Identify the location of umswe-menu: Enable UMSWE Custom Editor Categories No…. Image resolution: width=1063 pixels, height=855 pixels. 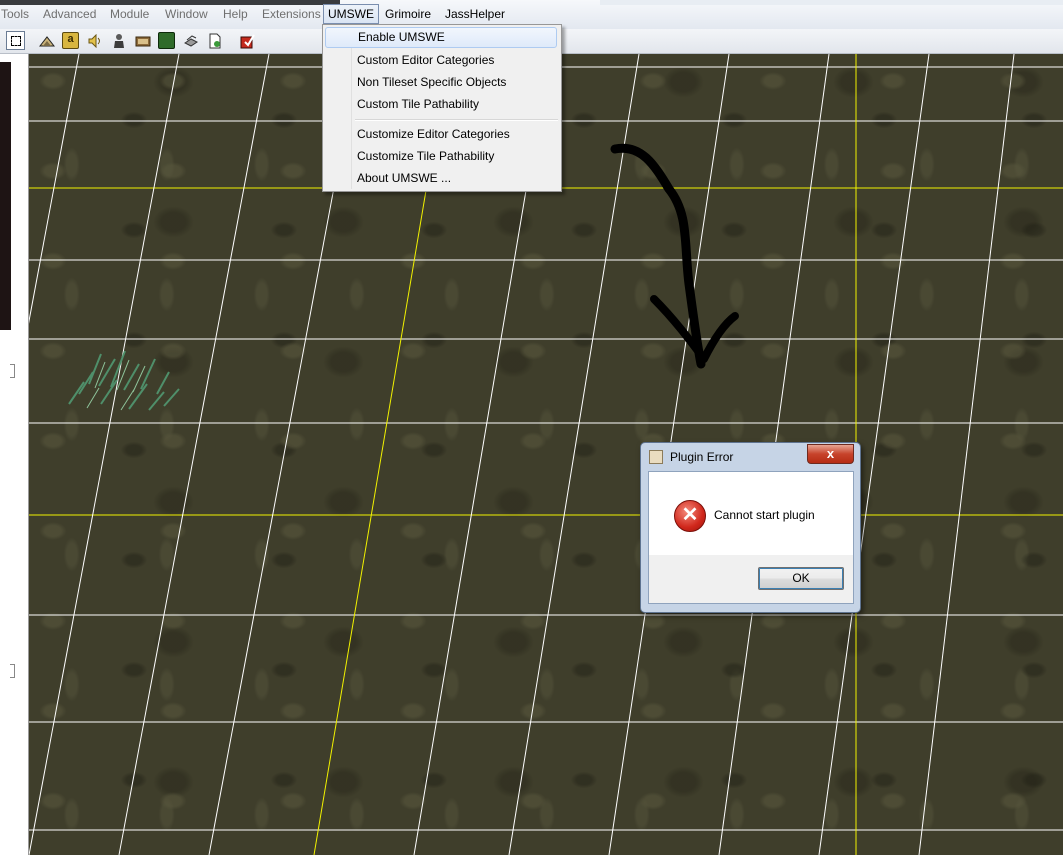
(442, 108).